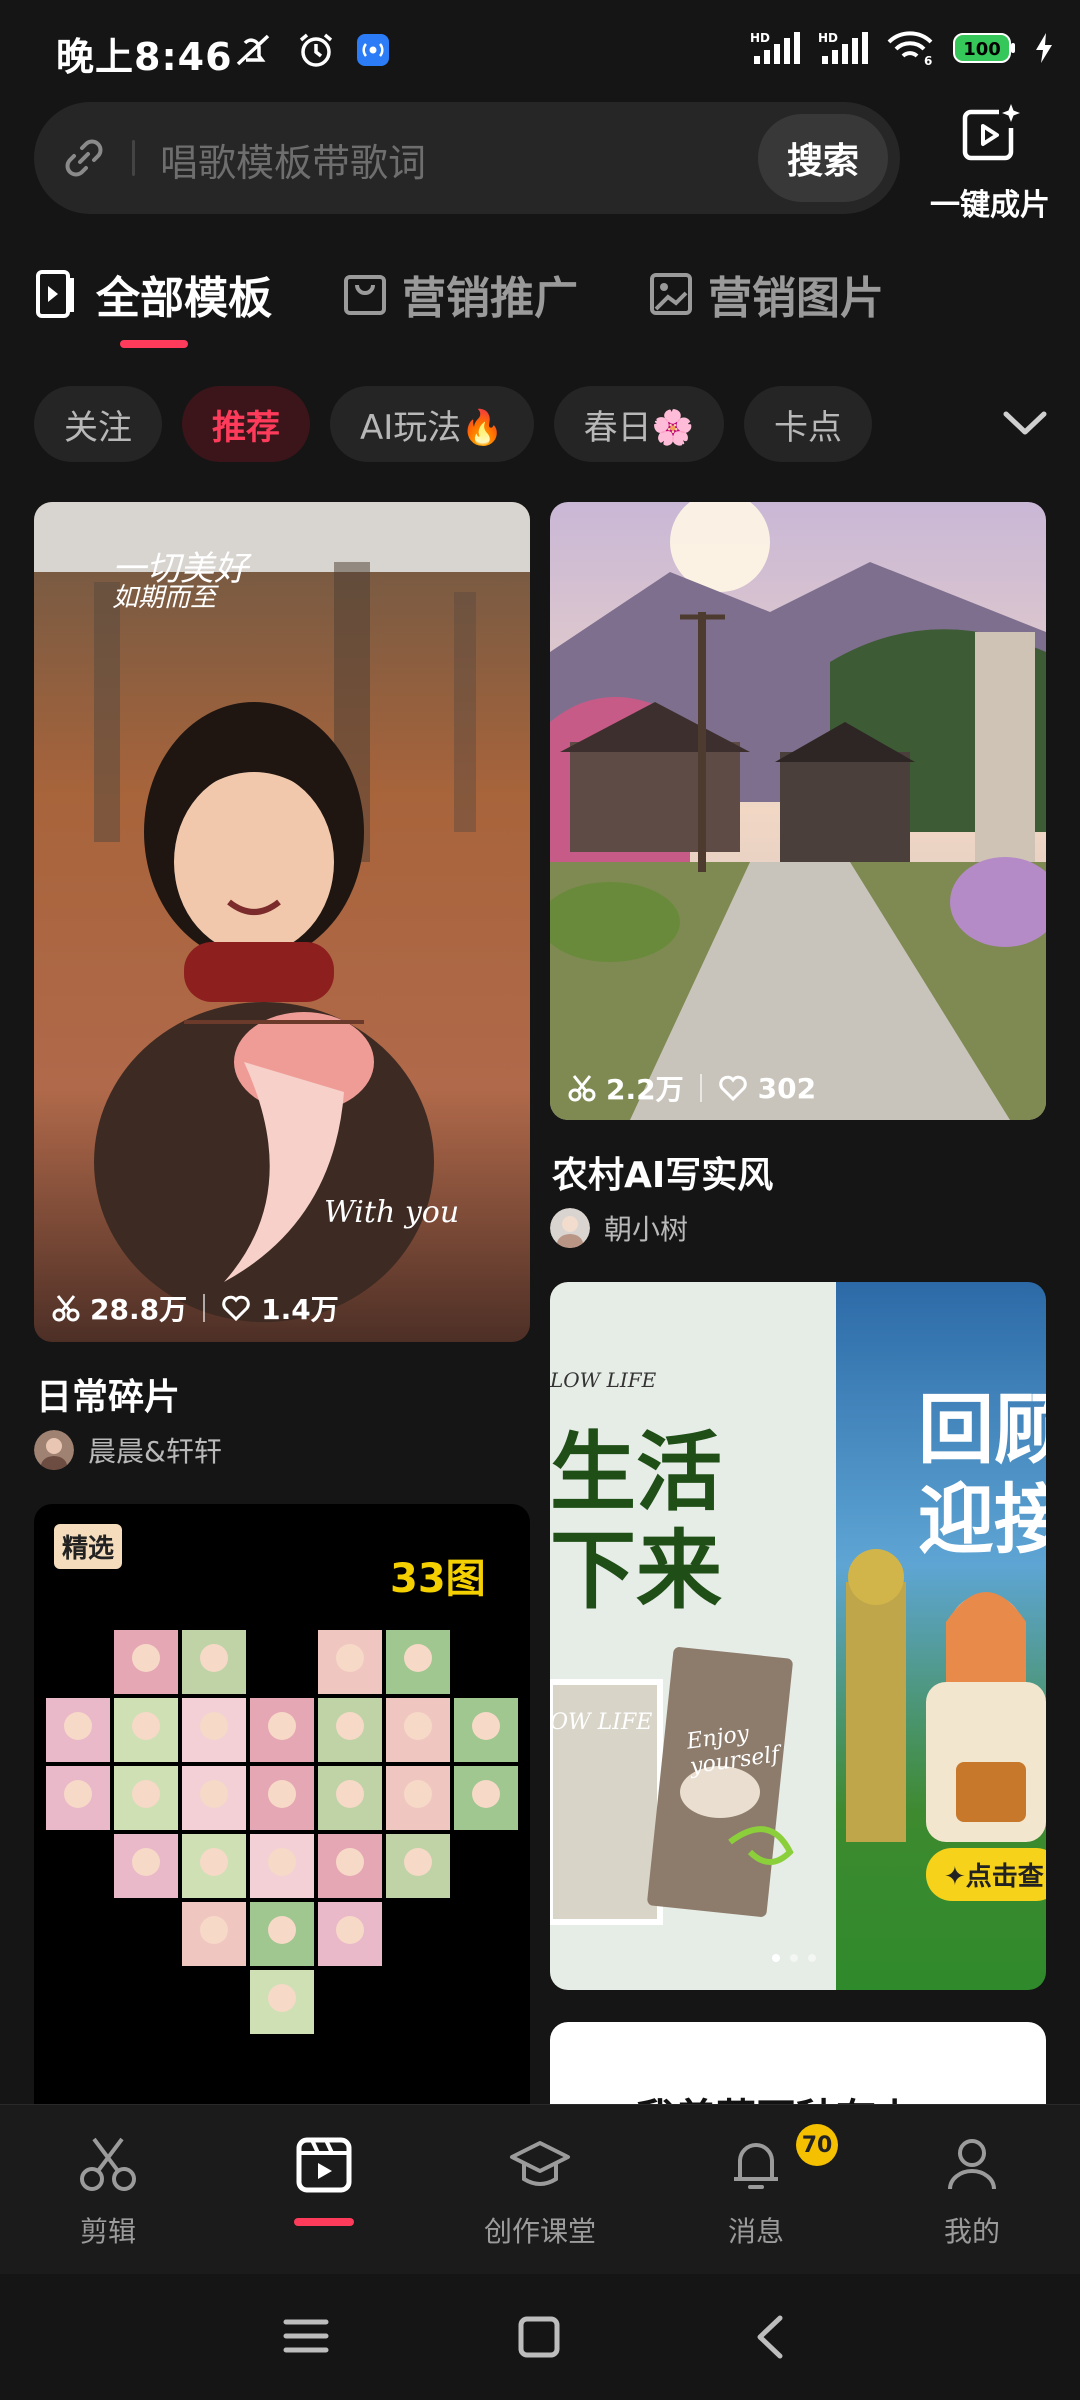 This screenshot has width=1080, height=2400. Describe the element at coordinates (990, 163) in the screenshot. I see `one-click-button: 一键成片` at that location.